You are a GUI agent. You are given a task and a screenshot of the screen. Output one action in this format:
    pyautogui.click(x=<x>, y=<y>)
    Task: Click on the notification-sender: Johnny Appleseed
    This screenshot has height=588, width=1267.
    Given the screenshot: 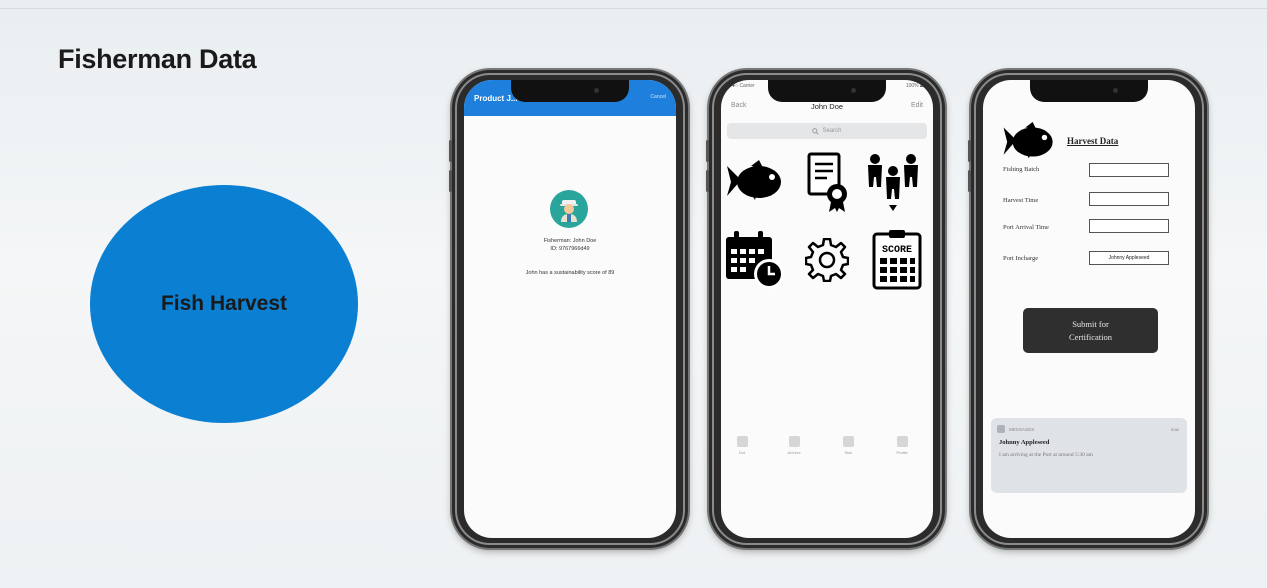 What is the action you would take?
    pyautogui.click(x=1024, y=442)
    